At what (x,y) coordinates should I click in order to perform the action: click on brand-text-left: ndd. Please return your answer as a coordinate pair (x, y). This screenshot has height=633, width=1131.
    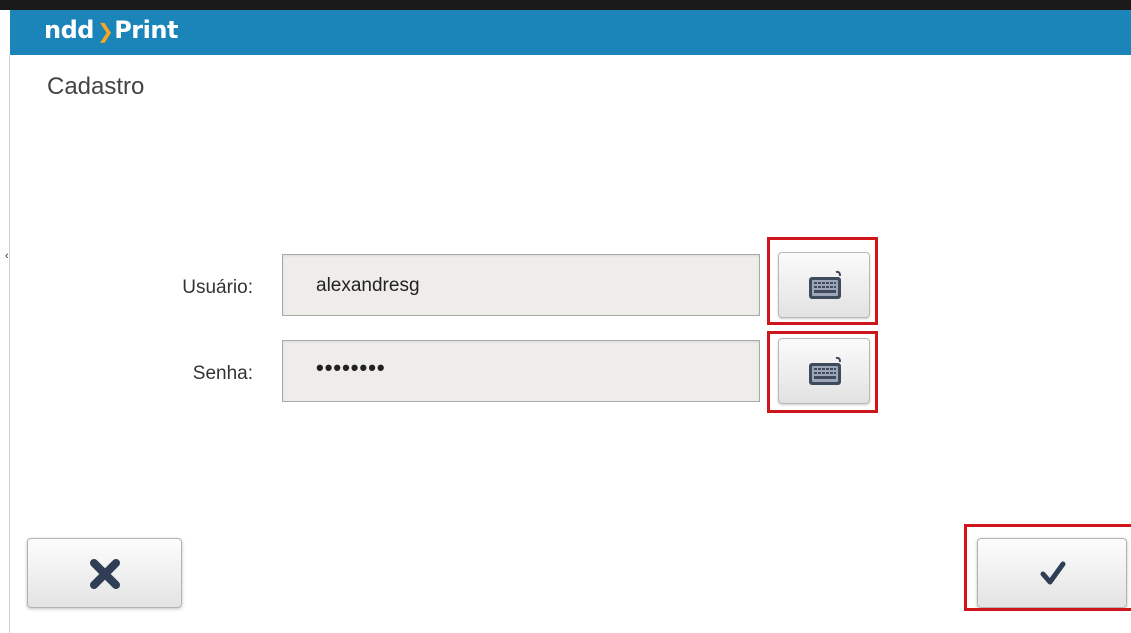
    Looking at the image, I should click on (69, 30).